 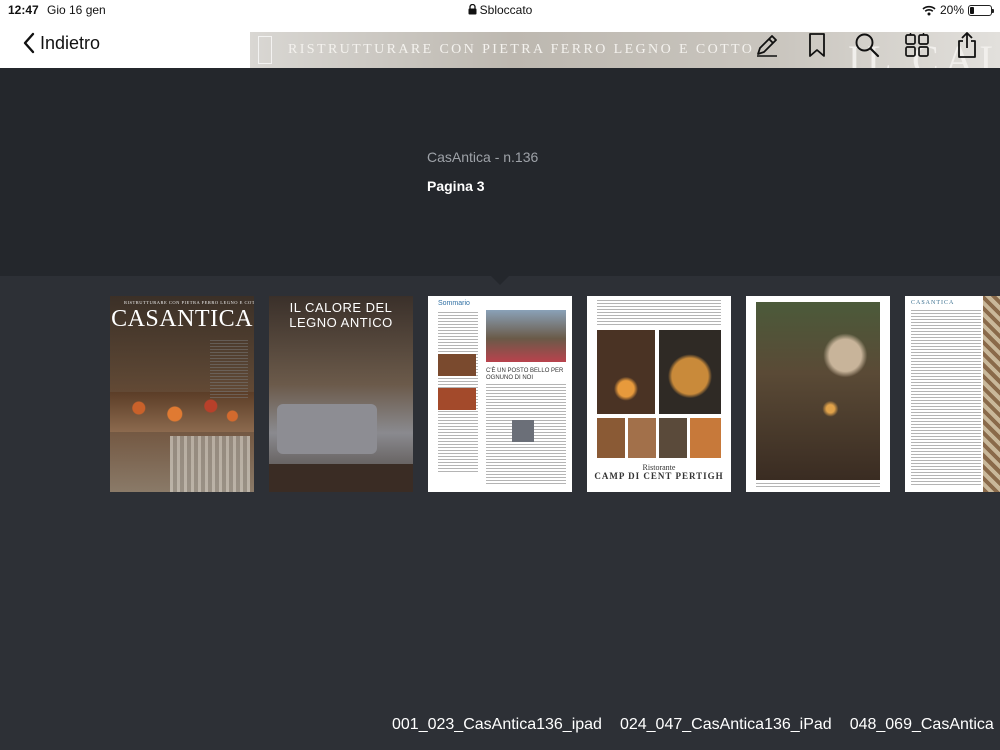 I want to click on current-page-pointer, so click(x=500, y=280).